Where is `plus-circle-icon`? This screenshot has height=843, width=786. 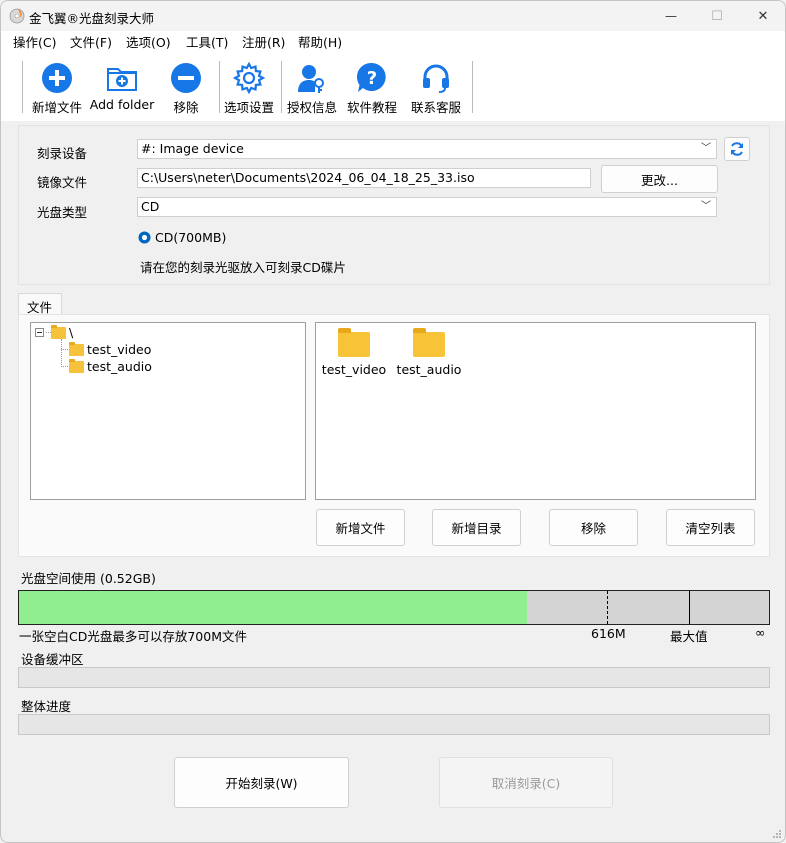 plus-circle-icon is located at coordinates (57, 78).